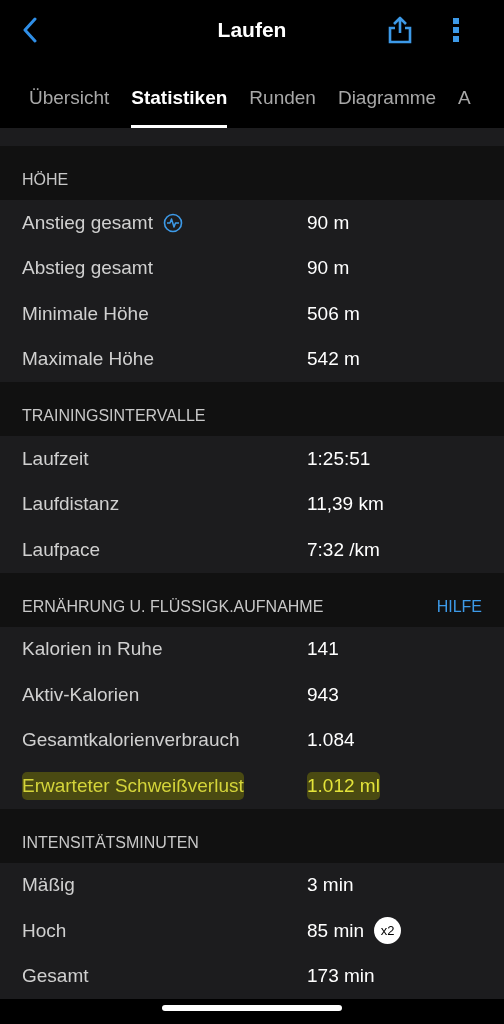  I want to click on stat-label: Laufpace, so click(61, 549).